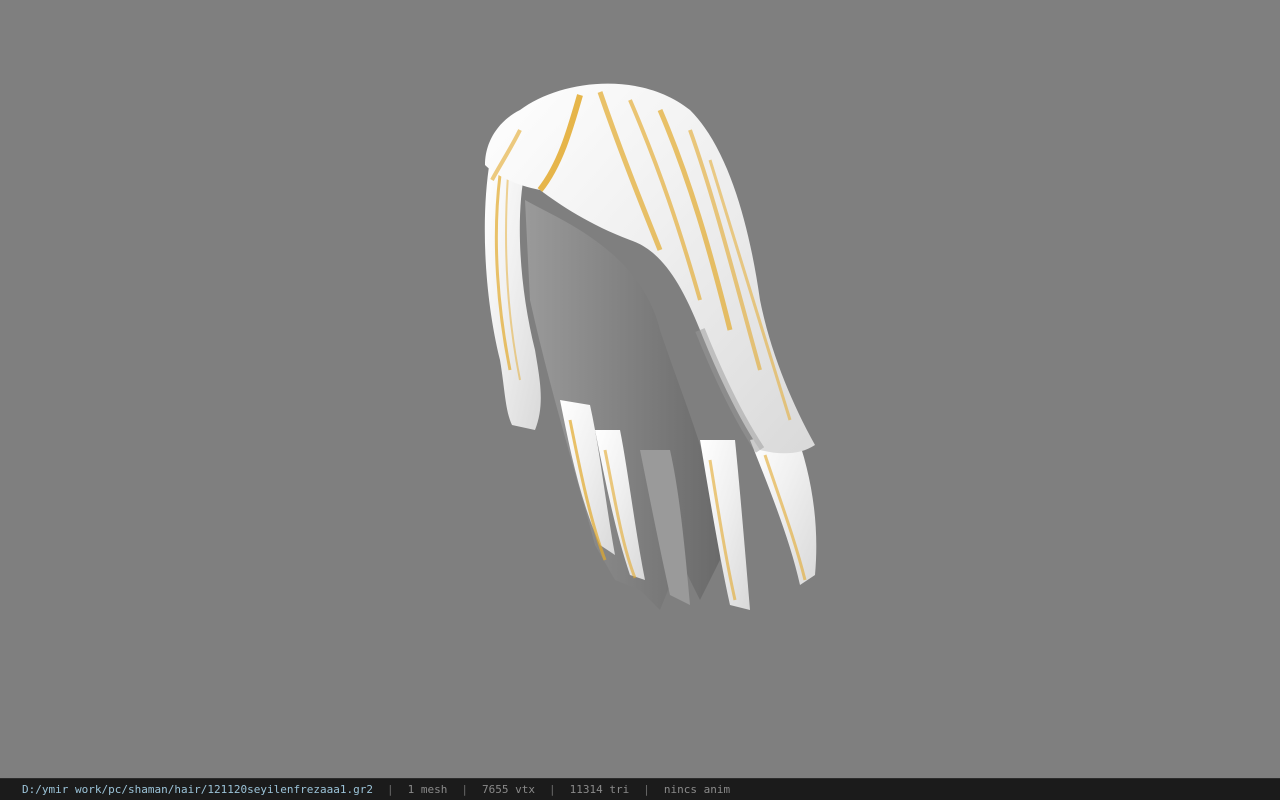 The height and width of the screenshot is (800, 1280). What do you see at coordinates (427, 789) in the screenshot?
I see `mesh-count-text: 1 mesh` at bounding box center [427, 789].